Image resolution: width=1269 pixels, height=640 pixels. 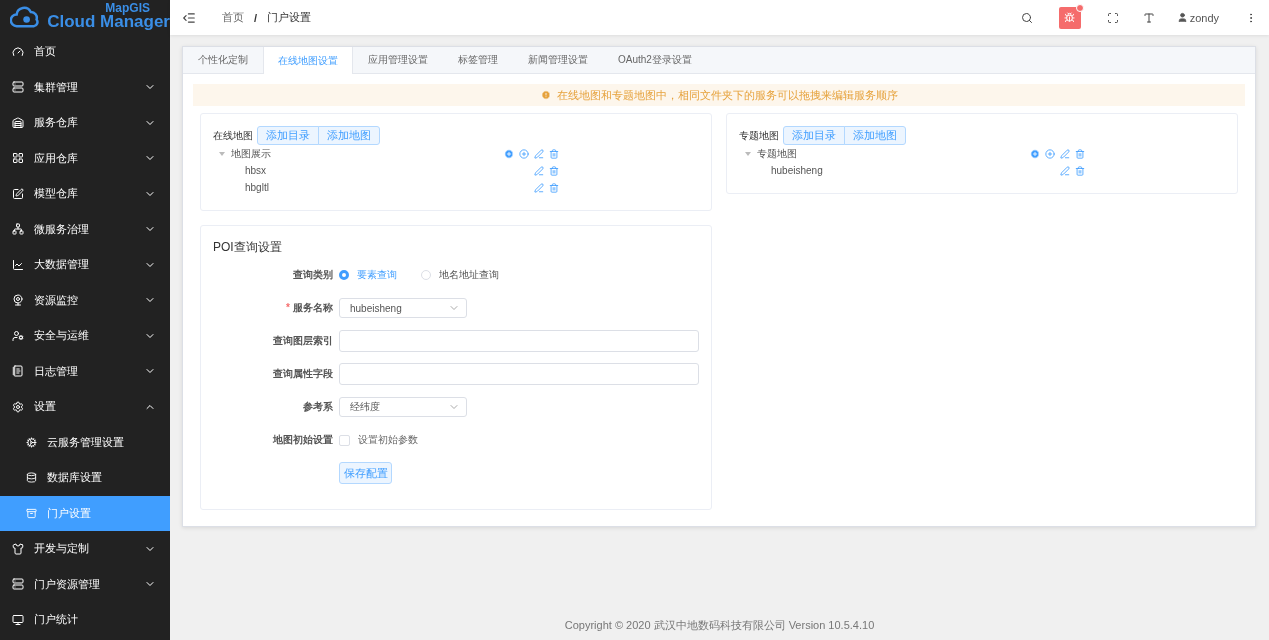 I want to click on fullscreen-icon, so click(x=1112, y=17).